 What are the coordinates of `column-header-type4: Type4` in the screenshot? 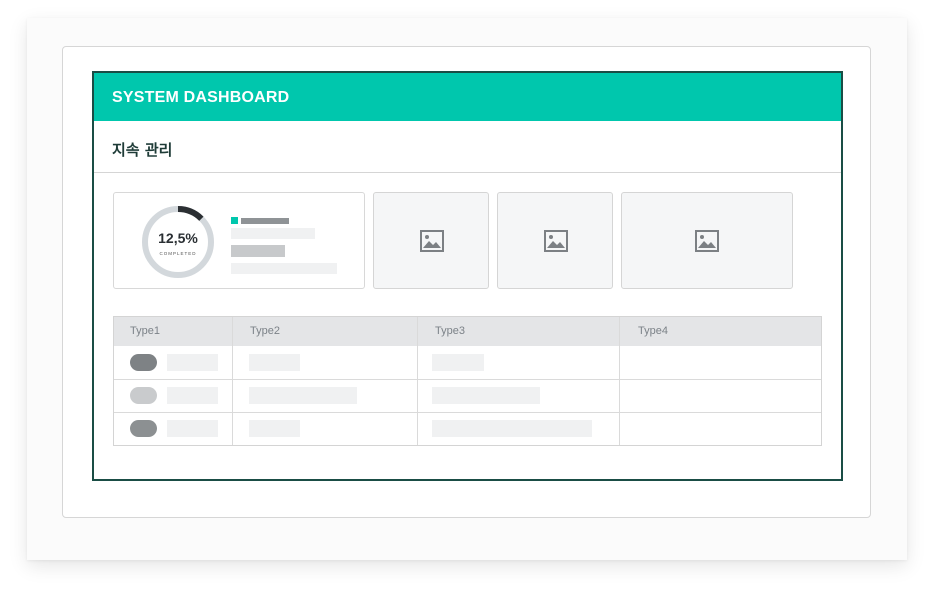 It's located at (653, 331).